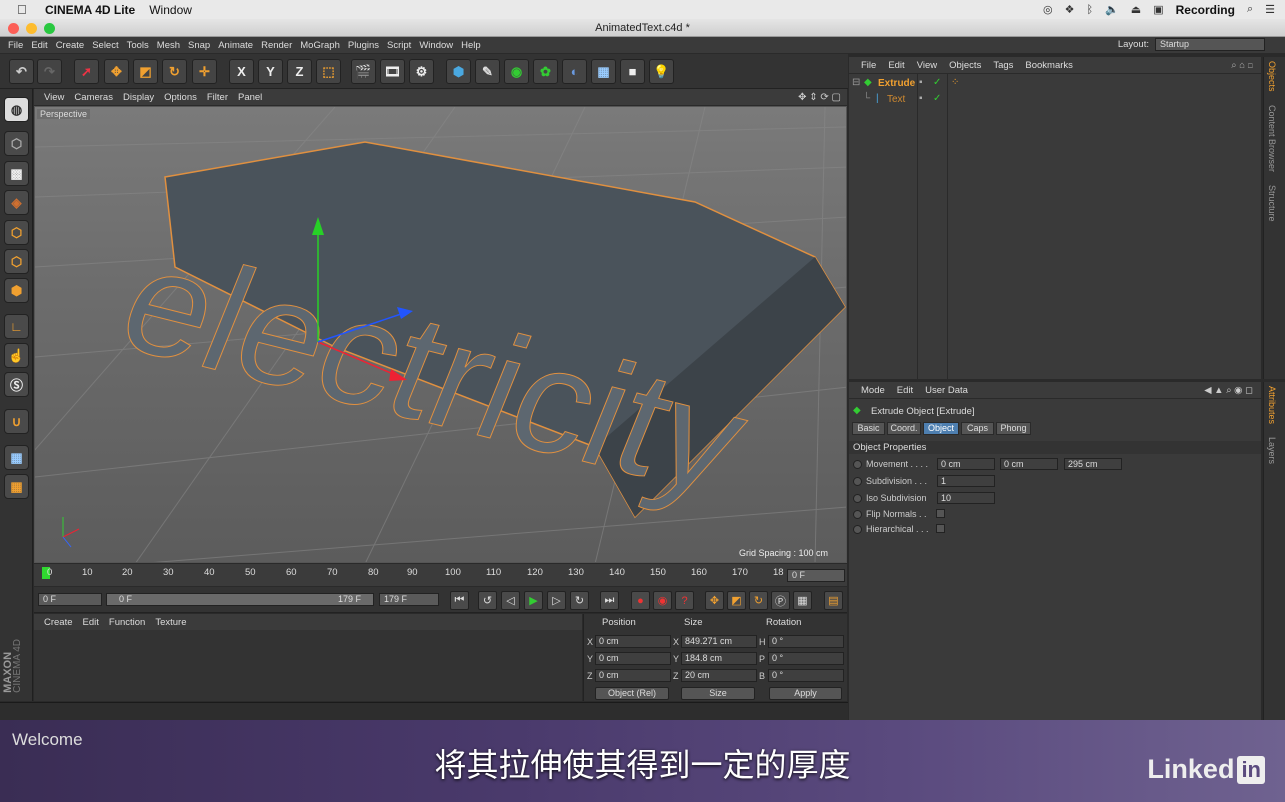 This screenshot has height=802, width=1285. What do you see at coordinates (1048, 9) in the screenshot?
I see `creative-cloud-icon: ◎` at bounding box center [1048, 9].